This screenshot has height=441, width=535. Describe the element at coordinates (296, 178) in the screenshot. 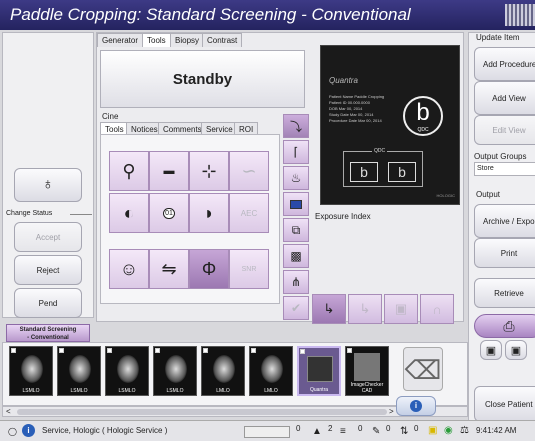

I see `paddle-icon: ♨` at that location.